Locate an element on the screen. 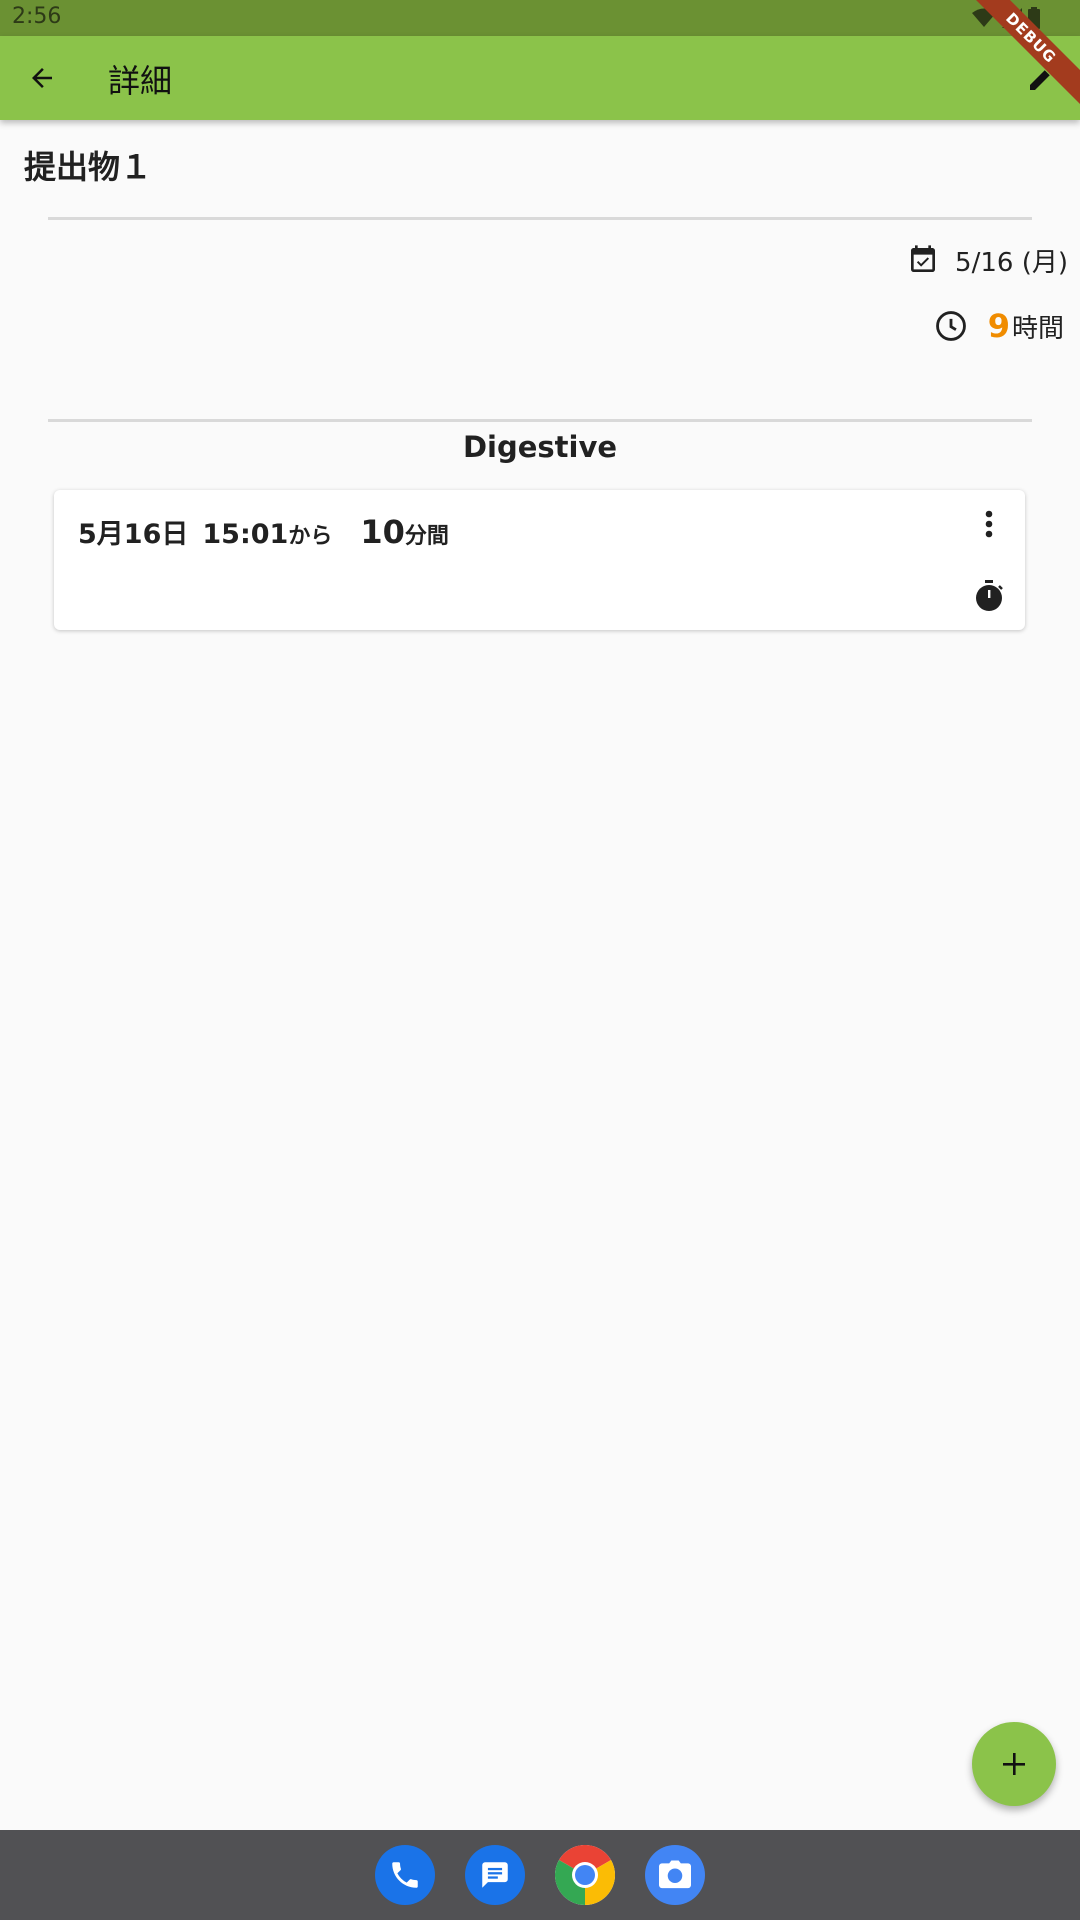  session-duration-unit: 分間 is located at coordinates (426, 536).